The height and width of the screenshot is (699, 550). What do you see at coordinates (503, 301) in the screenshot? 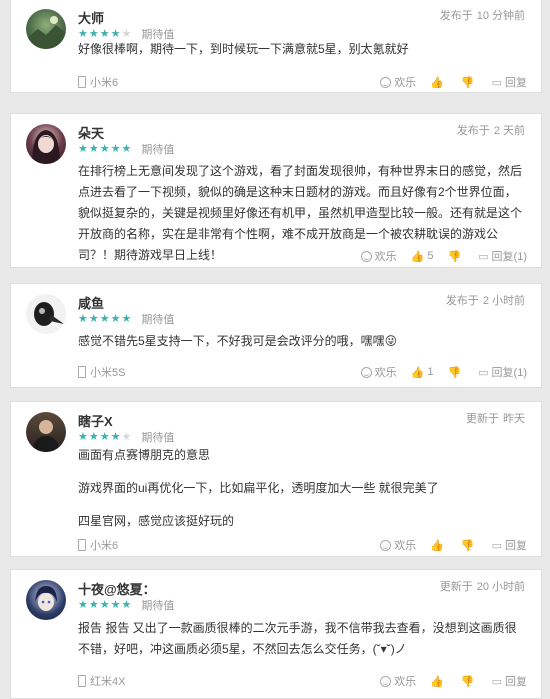
I see `time-value: 2 小时前` at bounding box center [503, 301].